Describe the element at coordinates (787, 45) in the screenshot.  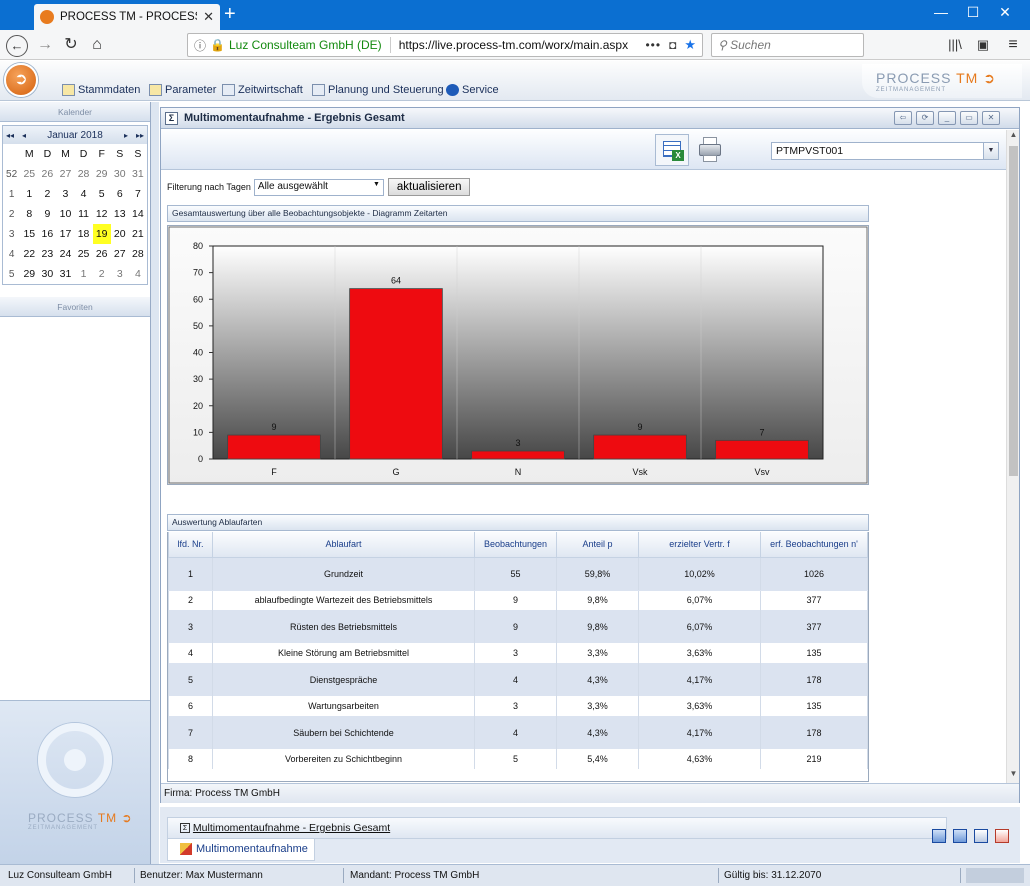
I see `search-input: ⚲ Suchen` at that location.